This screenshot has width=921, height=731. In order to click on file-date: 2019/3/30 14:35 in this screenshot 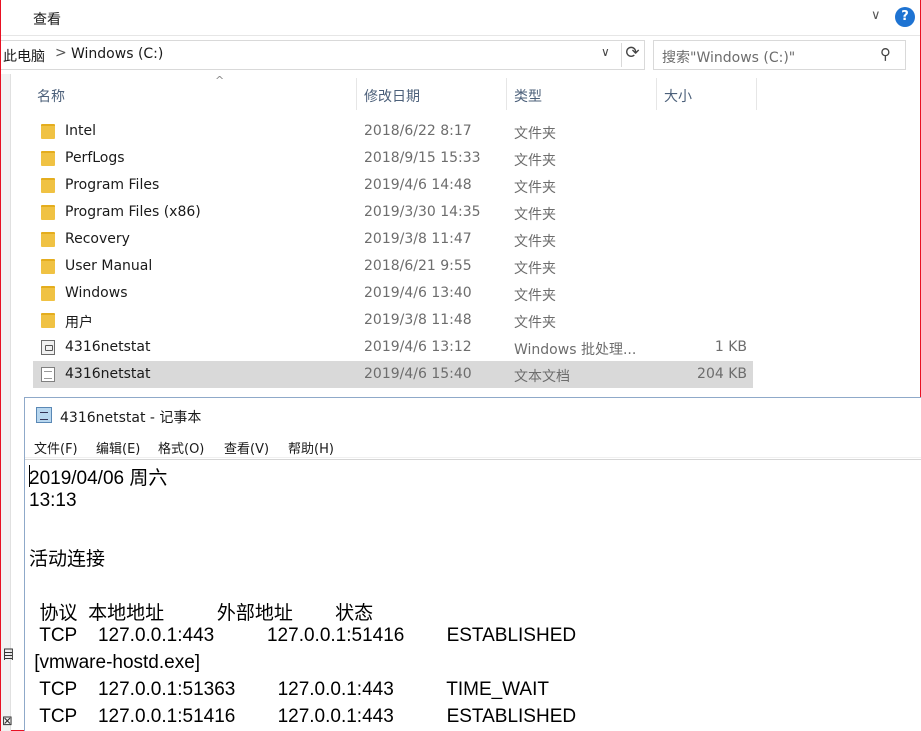, I will do `click(422, 212)`.